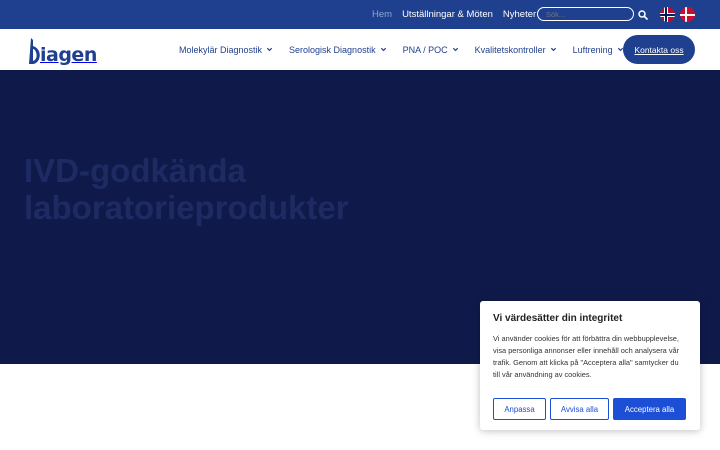 This screenshot has height=450, width=720. I want to click on nav-label: Serologisk Diagnostik, so click(332, 49).